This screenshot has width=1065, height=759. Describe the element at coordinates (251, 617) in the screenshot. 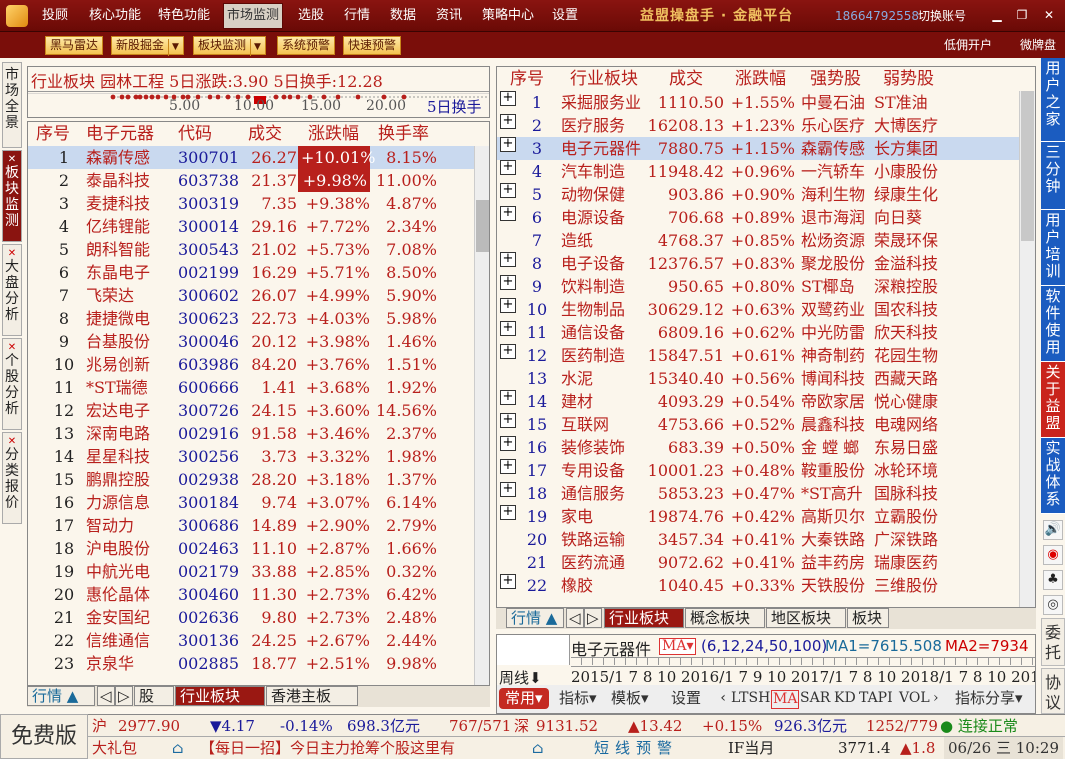

I see `table-row: 21 金安国纪 002636 9.80 +2.73% 2.48%` at that location.